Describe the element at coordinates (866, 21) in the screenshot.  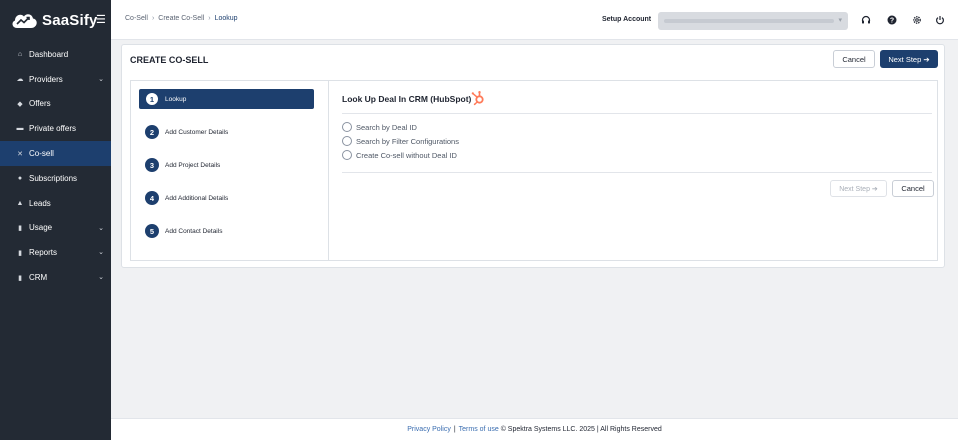
I see `headset-icon` at that location.